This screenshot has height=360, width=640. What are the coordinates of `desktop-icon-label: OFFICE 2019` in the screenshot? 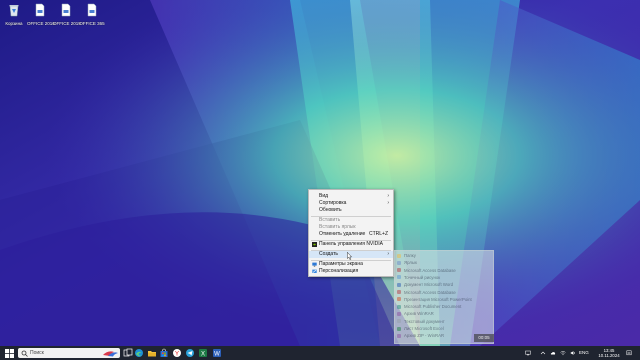 It's located at (67, 23).